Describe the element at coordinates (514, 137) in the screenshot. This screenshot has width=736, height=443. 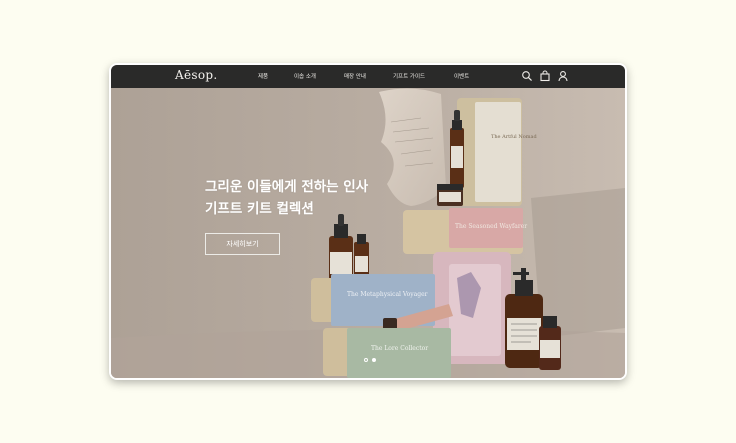
I see `box-label-artful-nomad: The Artful Nomad` at that location.